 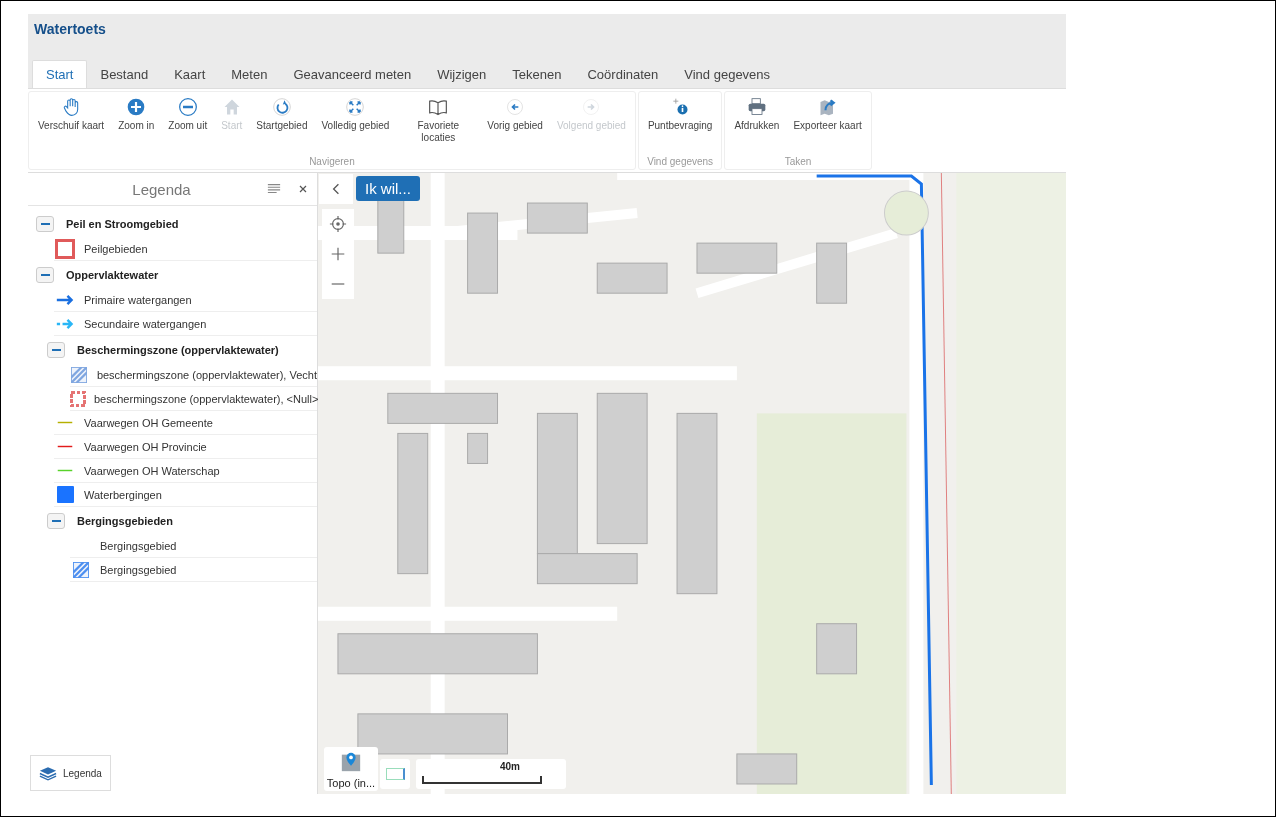 What do you see at coordinates (282, 124) in the screenshot?
I see `ribbon-button: Startgebied` at bounding box center [282, 124].